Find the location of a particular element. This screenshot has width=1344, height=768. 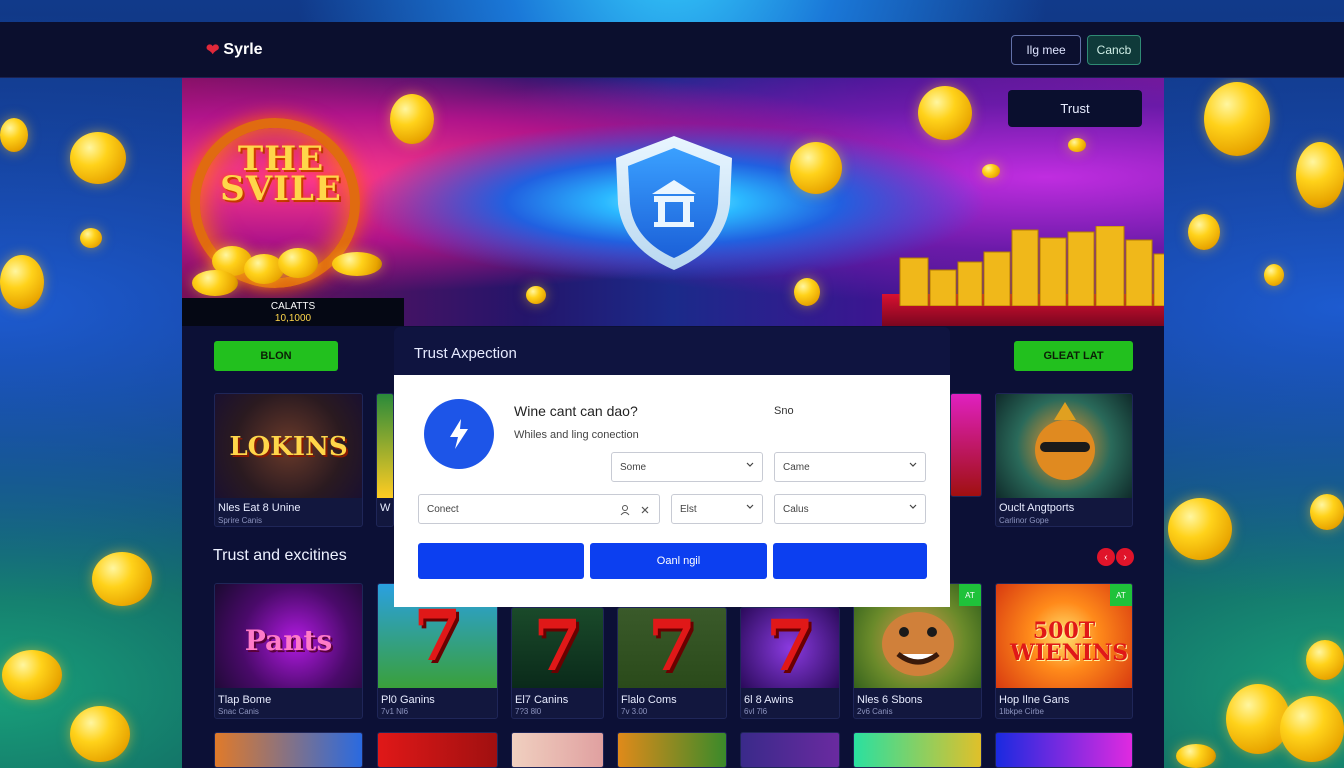

user-icon is located at coordinates (625, 510).